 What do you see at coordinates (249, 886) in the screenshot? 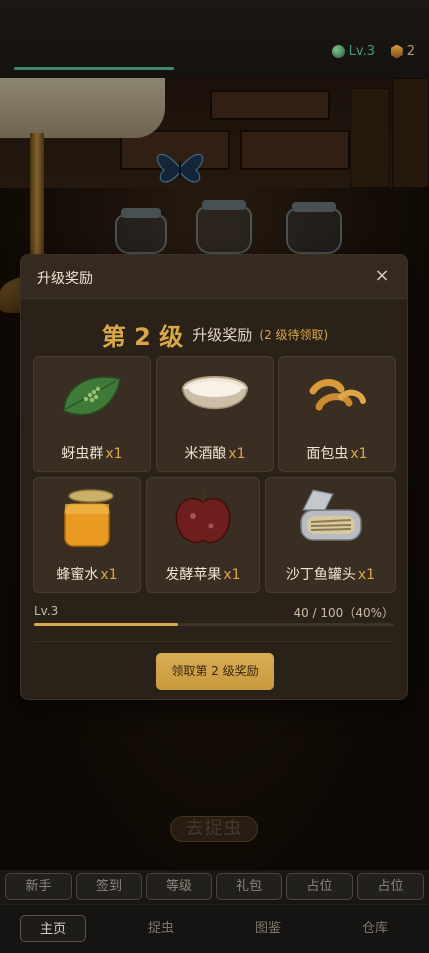
I see `quick-btn-gift: 礼包` at bounding box center [249, 886].